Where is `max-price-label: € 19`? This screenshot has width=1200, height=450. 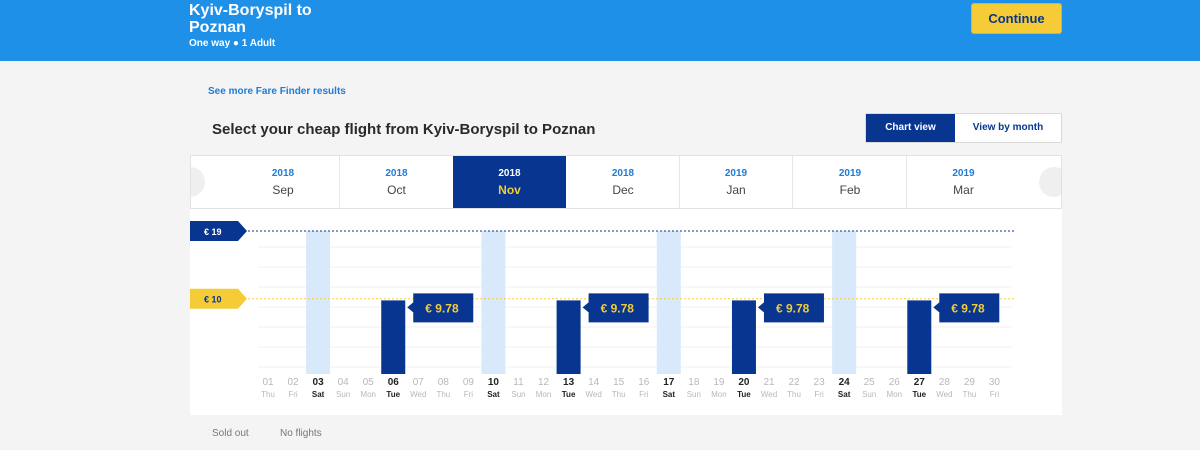 max-price-label: € 19 is located at coordinates (213, 232).